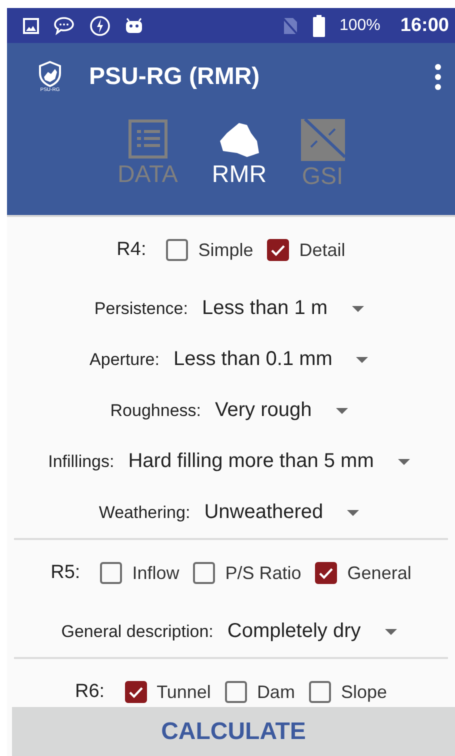 The width and height of the screenshot is (455, 756). What do you see at coordinates (306, 250) in the screenshot?
I see `checkbox-option: Detail` at bounding box center [306, 250].